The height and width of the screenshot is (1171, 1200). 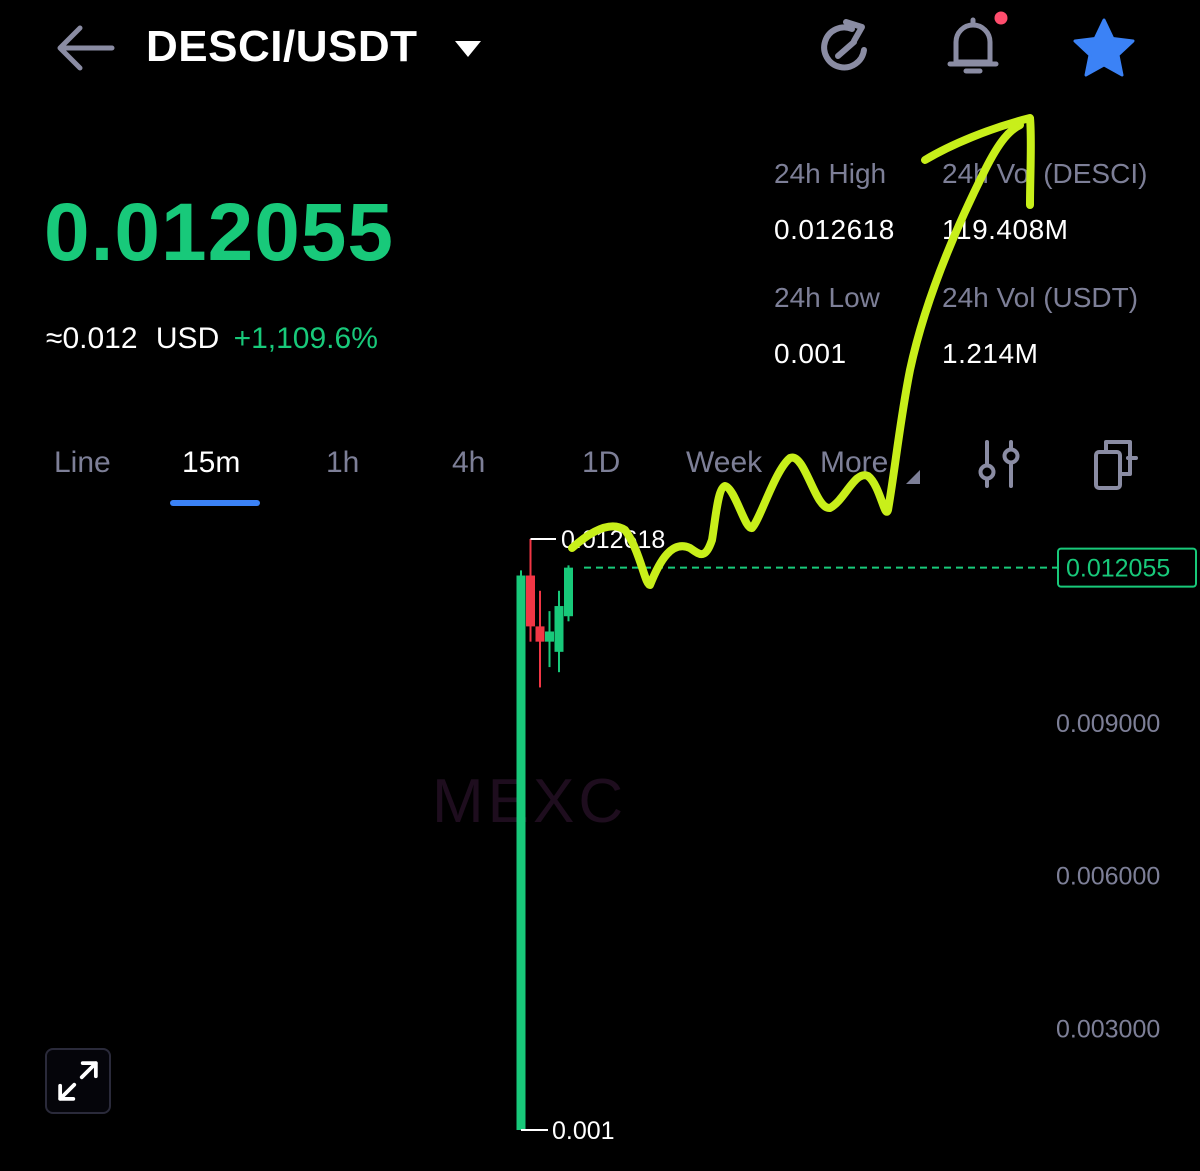 I want to click on tab-week: Week, so click(x=724, y=463).